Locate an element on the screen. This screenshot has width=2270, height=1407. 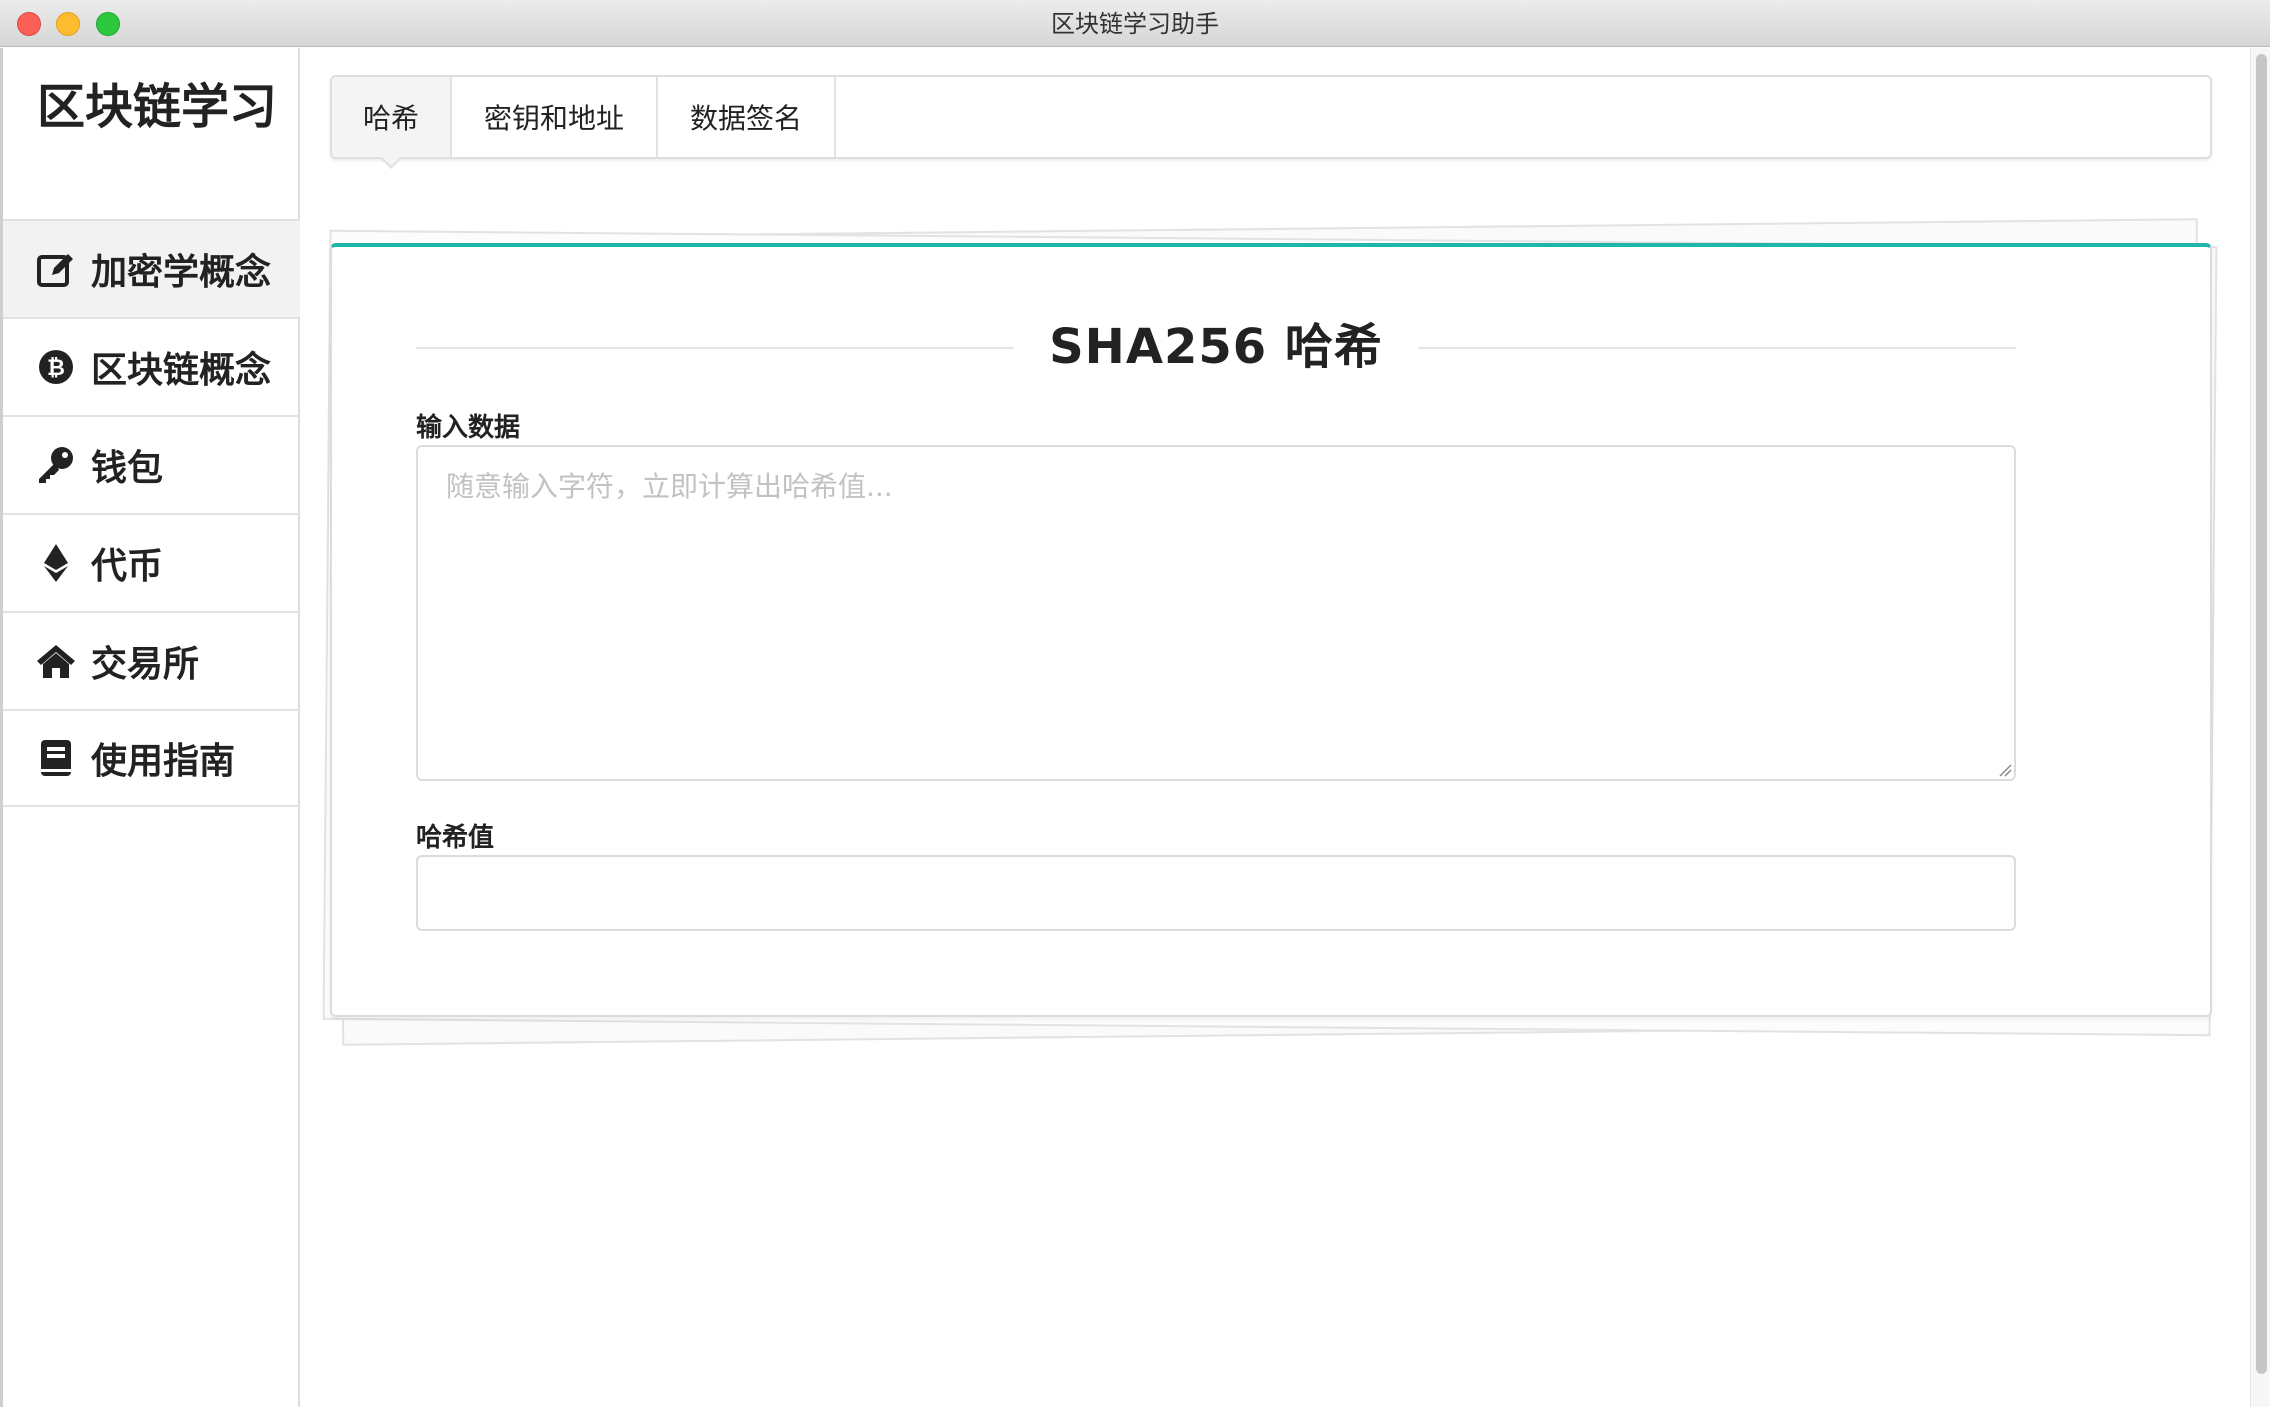
vertical-scrollbar is located at coordinates (2260, 727).